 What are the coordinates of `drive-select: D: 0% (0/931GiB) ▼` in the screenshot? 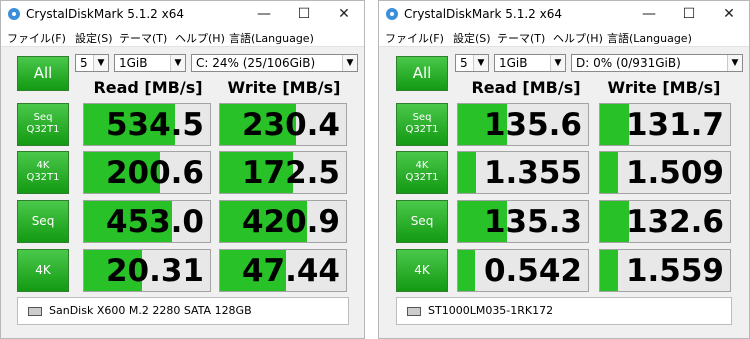 It's located at (657, 63).